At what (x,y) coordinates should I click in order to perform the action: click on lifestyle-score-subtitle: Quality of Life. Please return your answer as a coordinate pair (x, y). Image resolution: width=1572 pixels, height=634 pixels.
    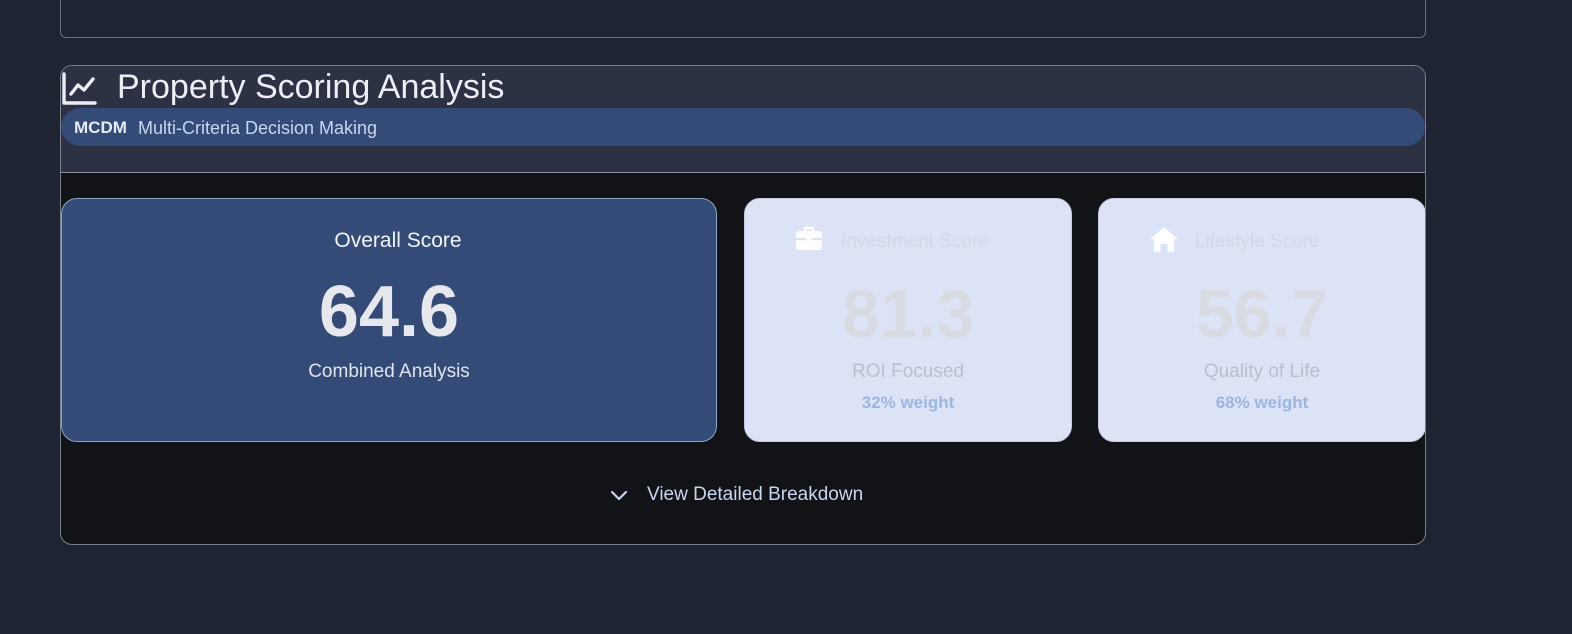
    Looking at the image, I should click on (1262, 371).